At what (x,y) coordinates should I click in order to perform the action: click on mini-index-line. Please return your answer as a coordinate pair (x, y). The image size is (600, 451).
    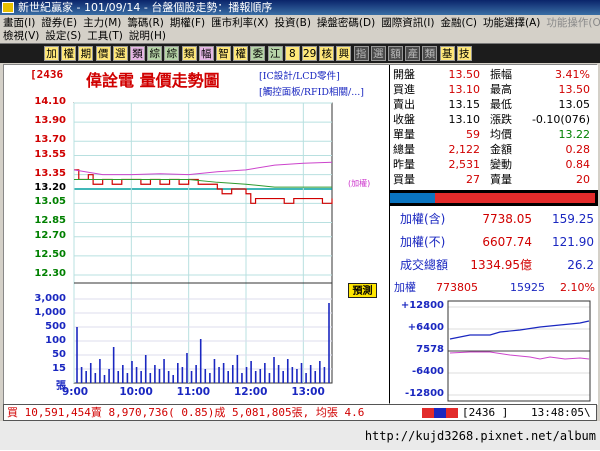
    Looking at the image, I should click on (519, 330).